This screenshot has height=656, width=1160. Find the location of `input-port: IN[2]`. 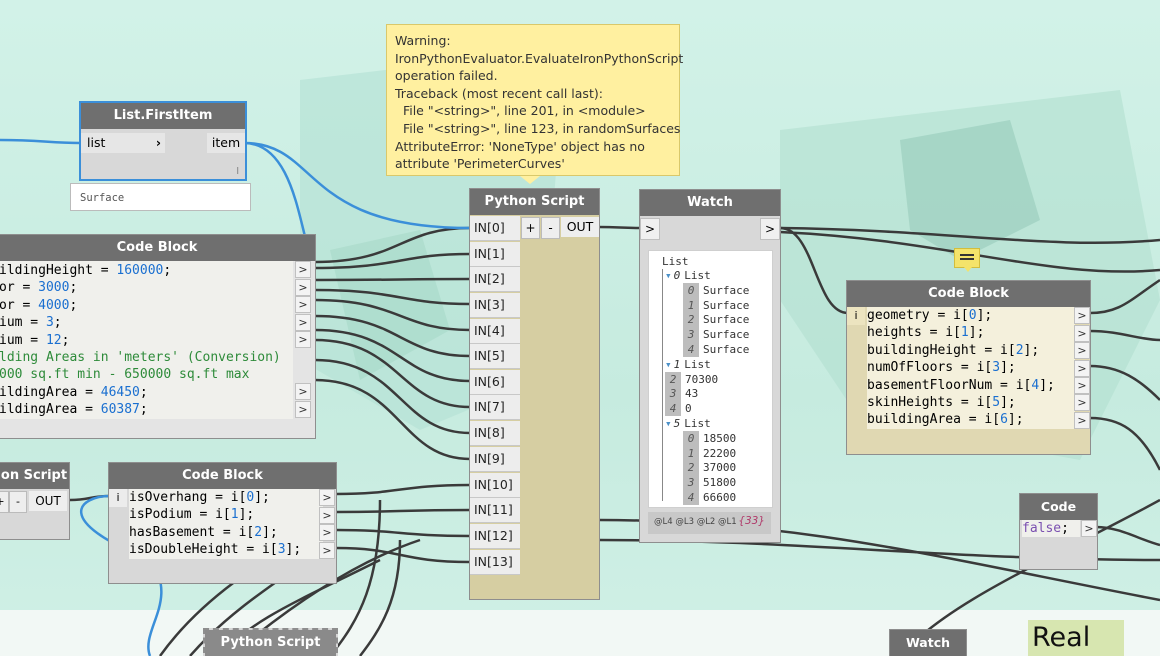

input-port: IN[2] is located at coordinates (495, 279).